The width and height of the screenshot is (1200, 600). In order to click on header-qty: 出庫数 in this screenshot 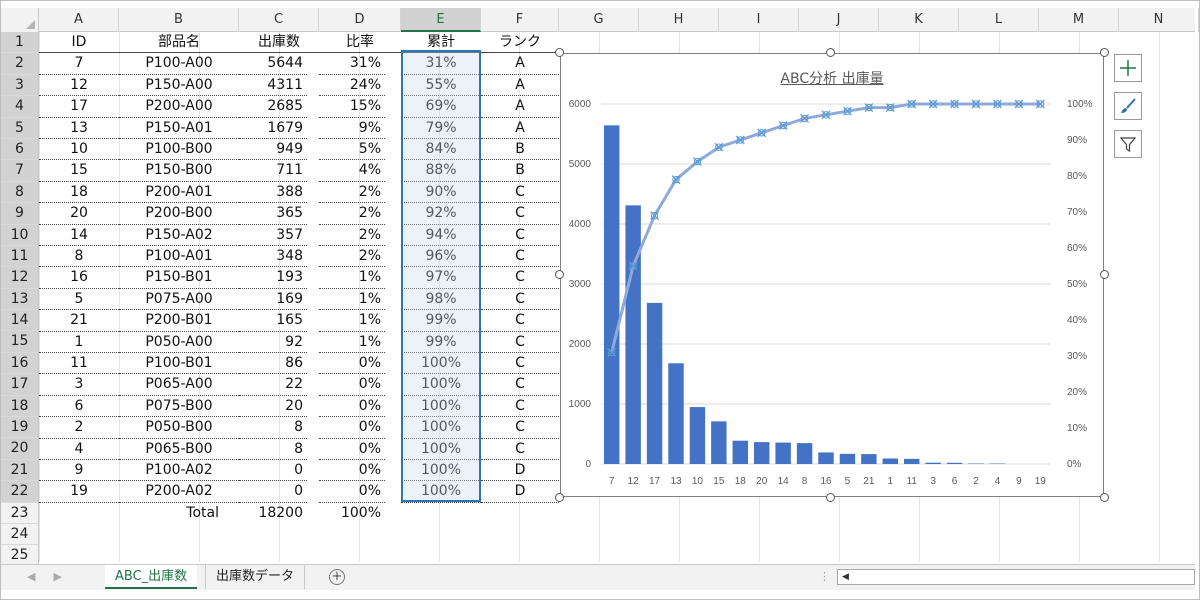, I will do `click(279, 43)`.